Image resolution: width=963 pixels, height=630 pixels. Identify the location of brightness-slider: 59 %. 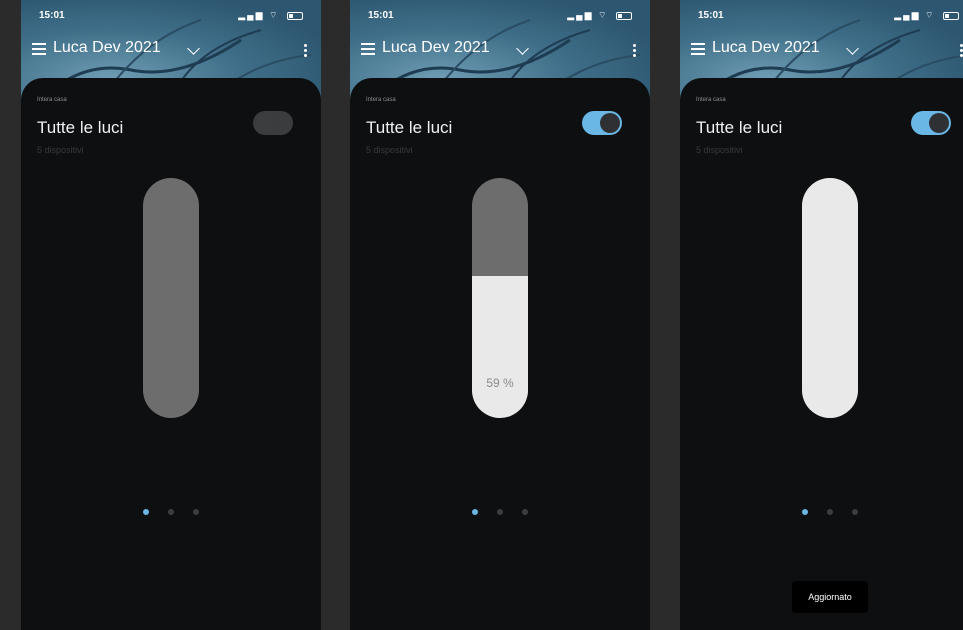
(500, 298).